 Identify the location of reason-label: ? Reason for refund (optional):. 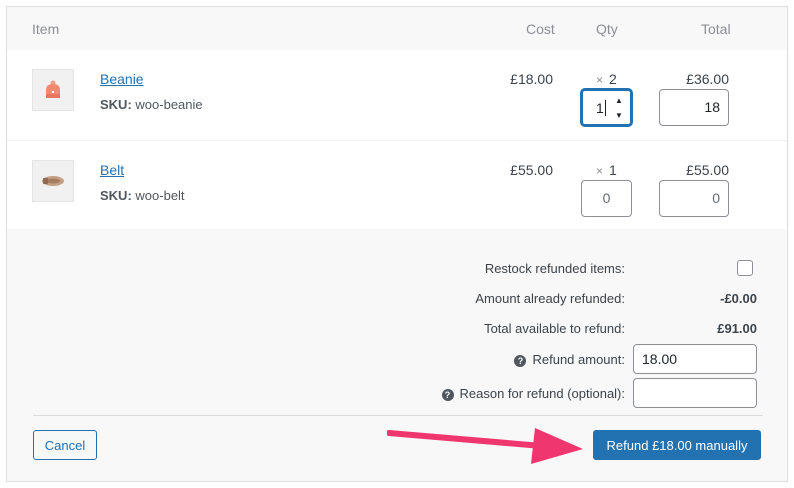
(533, 393).